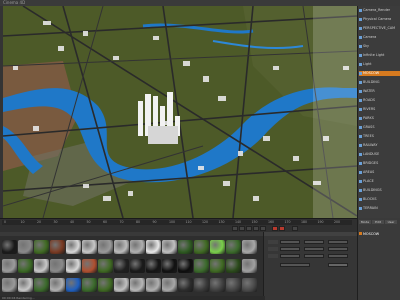  What do you see at coordinates (379, 154) in the screenshot?
I see `object-item: LANDUSE` at bounding box center [379, 154].